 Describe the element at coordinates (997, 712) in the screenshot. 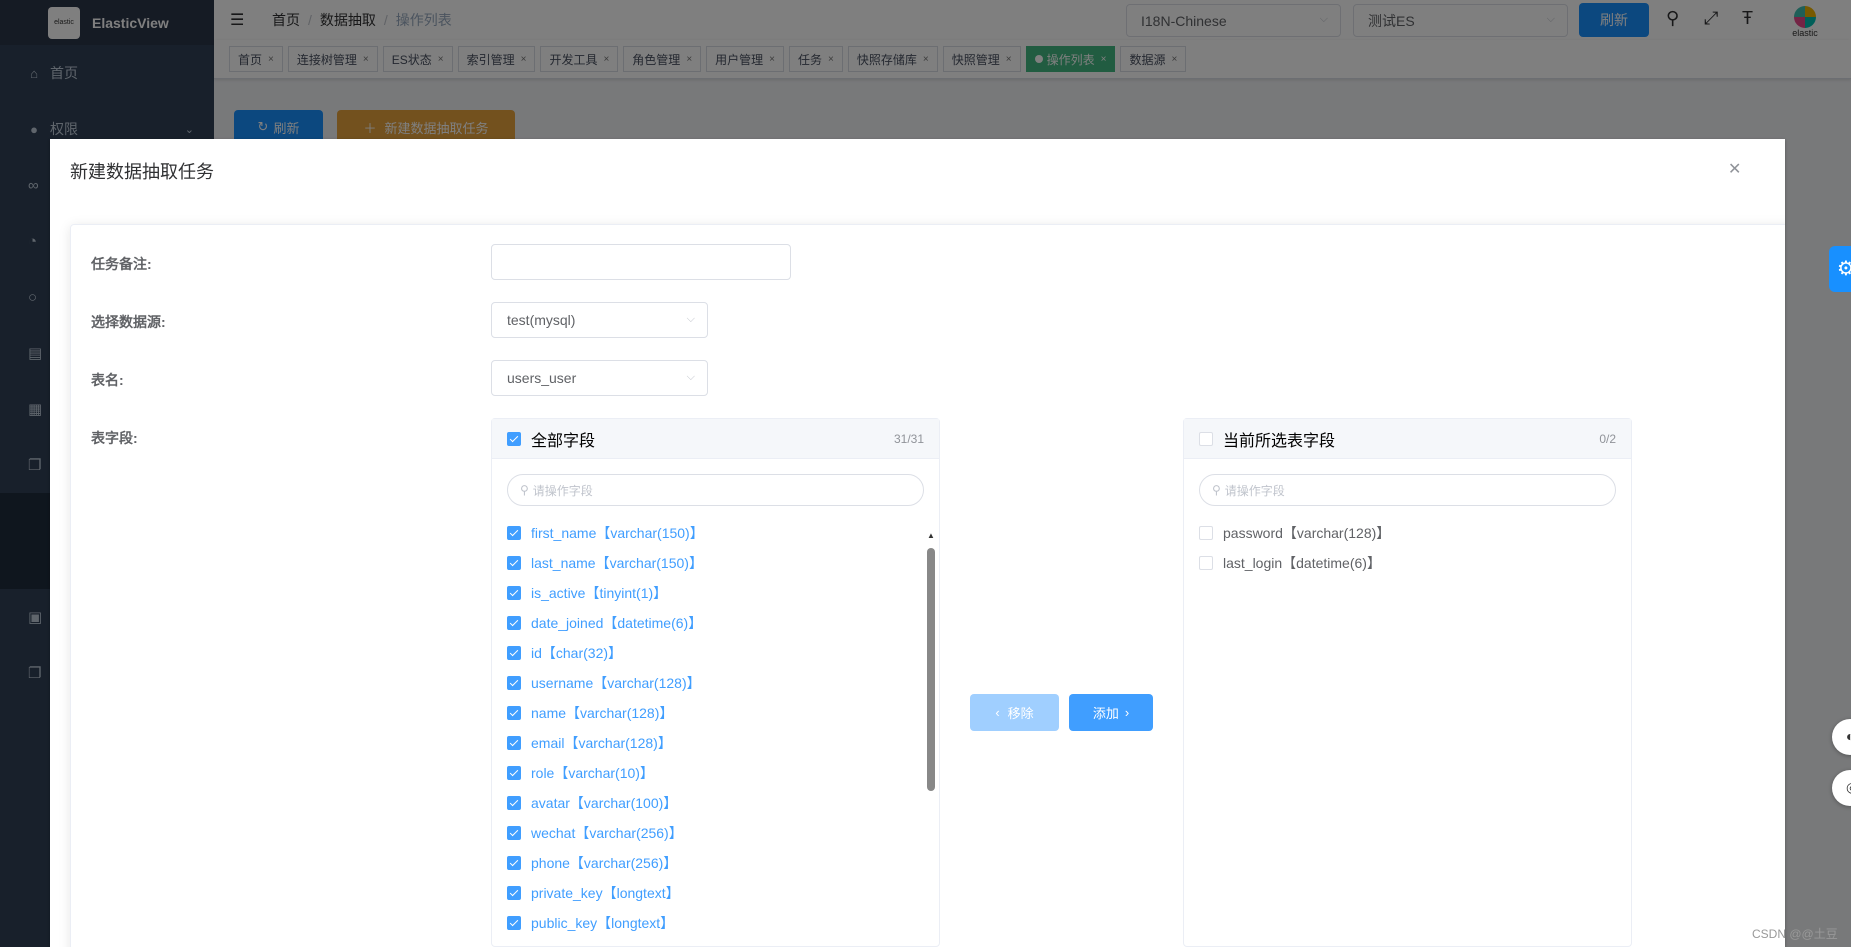

I see `chevron-left-icon: ‹` at that location.